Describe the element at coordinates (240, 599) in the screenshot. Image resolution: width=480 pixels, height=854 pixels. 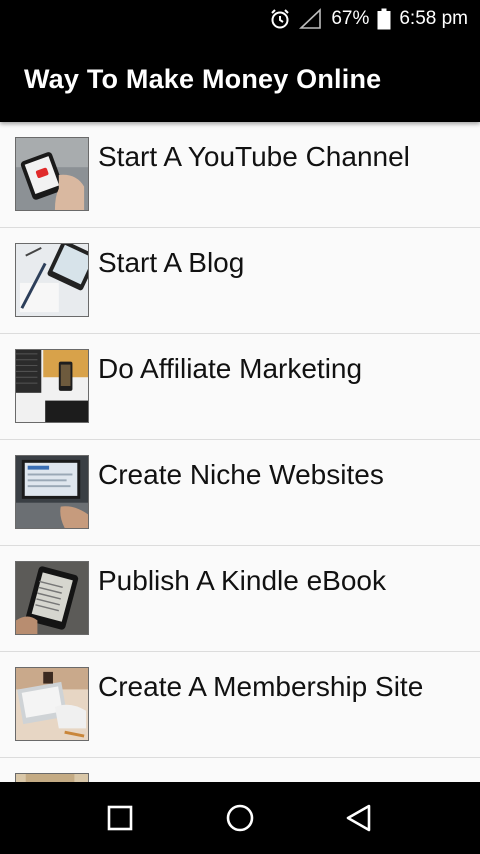
I see `list-item: Publish A Kindle eBook` at that location.